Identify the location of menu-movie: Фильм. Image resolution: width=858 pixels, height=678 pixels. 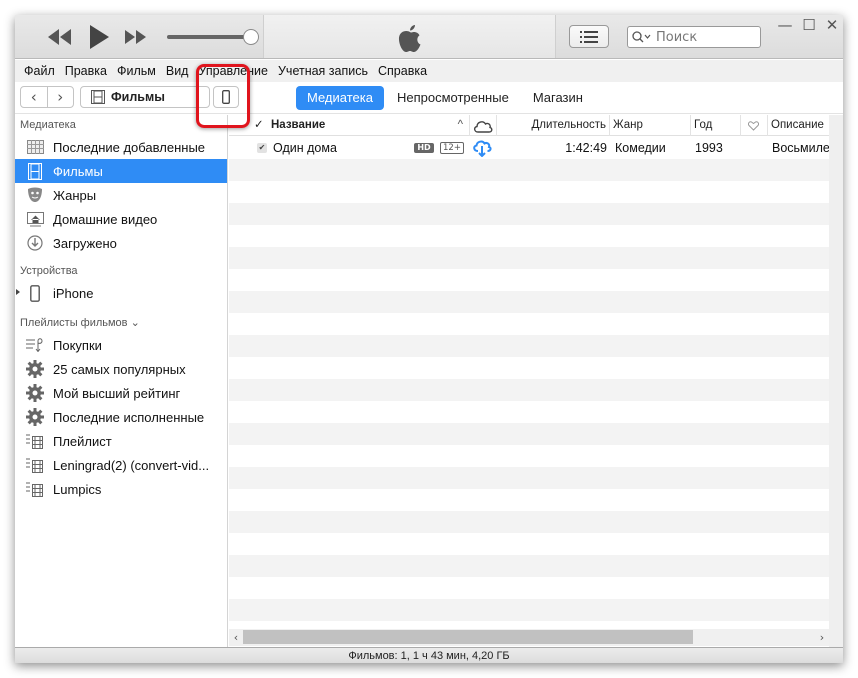
(136, 71).